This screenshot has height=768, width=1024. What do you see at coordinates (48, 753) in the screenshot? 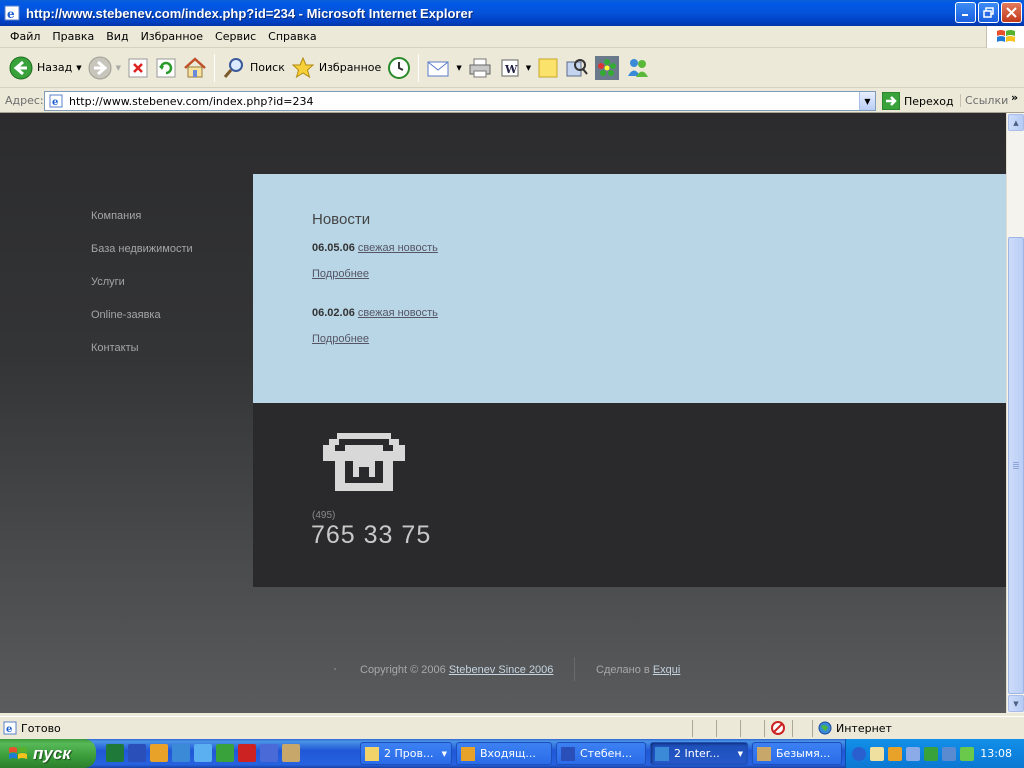
I see `start-button: пуск` at bounding box center [48, 753].